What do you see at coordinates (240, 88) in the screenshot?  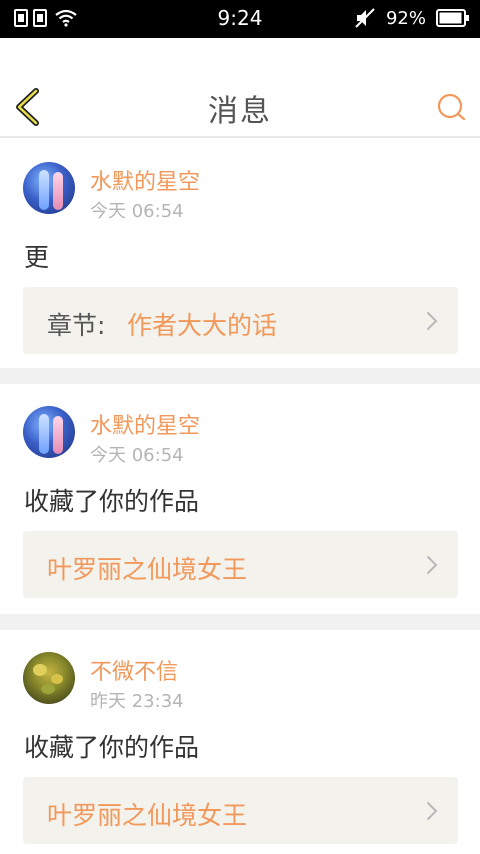 I see `app-header: 消息` at bounding box center [240, 88].